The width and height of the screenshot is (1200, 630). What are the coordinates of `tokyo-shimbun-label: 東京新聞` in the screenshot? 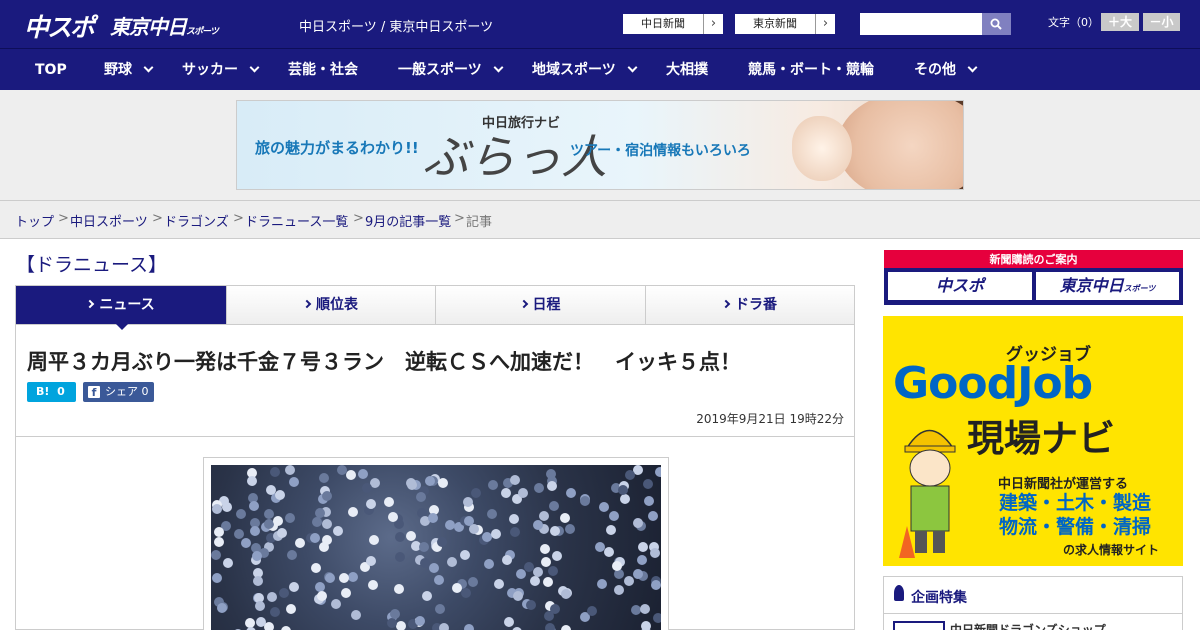 It's located at (775, 23).